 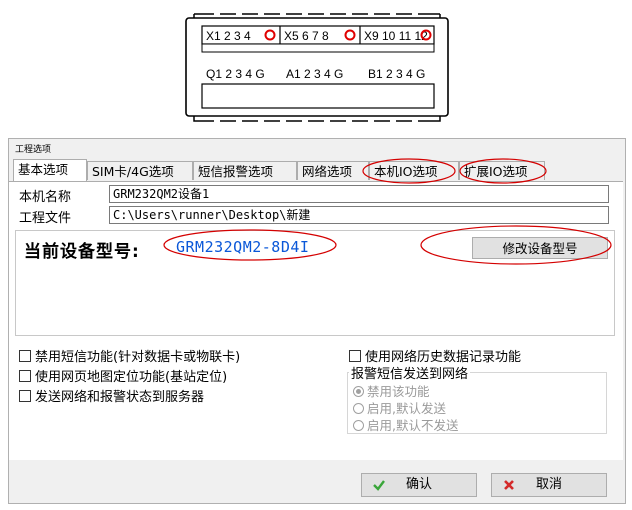 What do you see at coordinates (82, 252) in the screenshot?
I see `model-caption: 当前设备型号:` at bounding box center [82, 252].